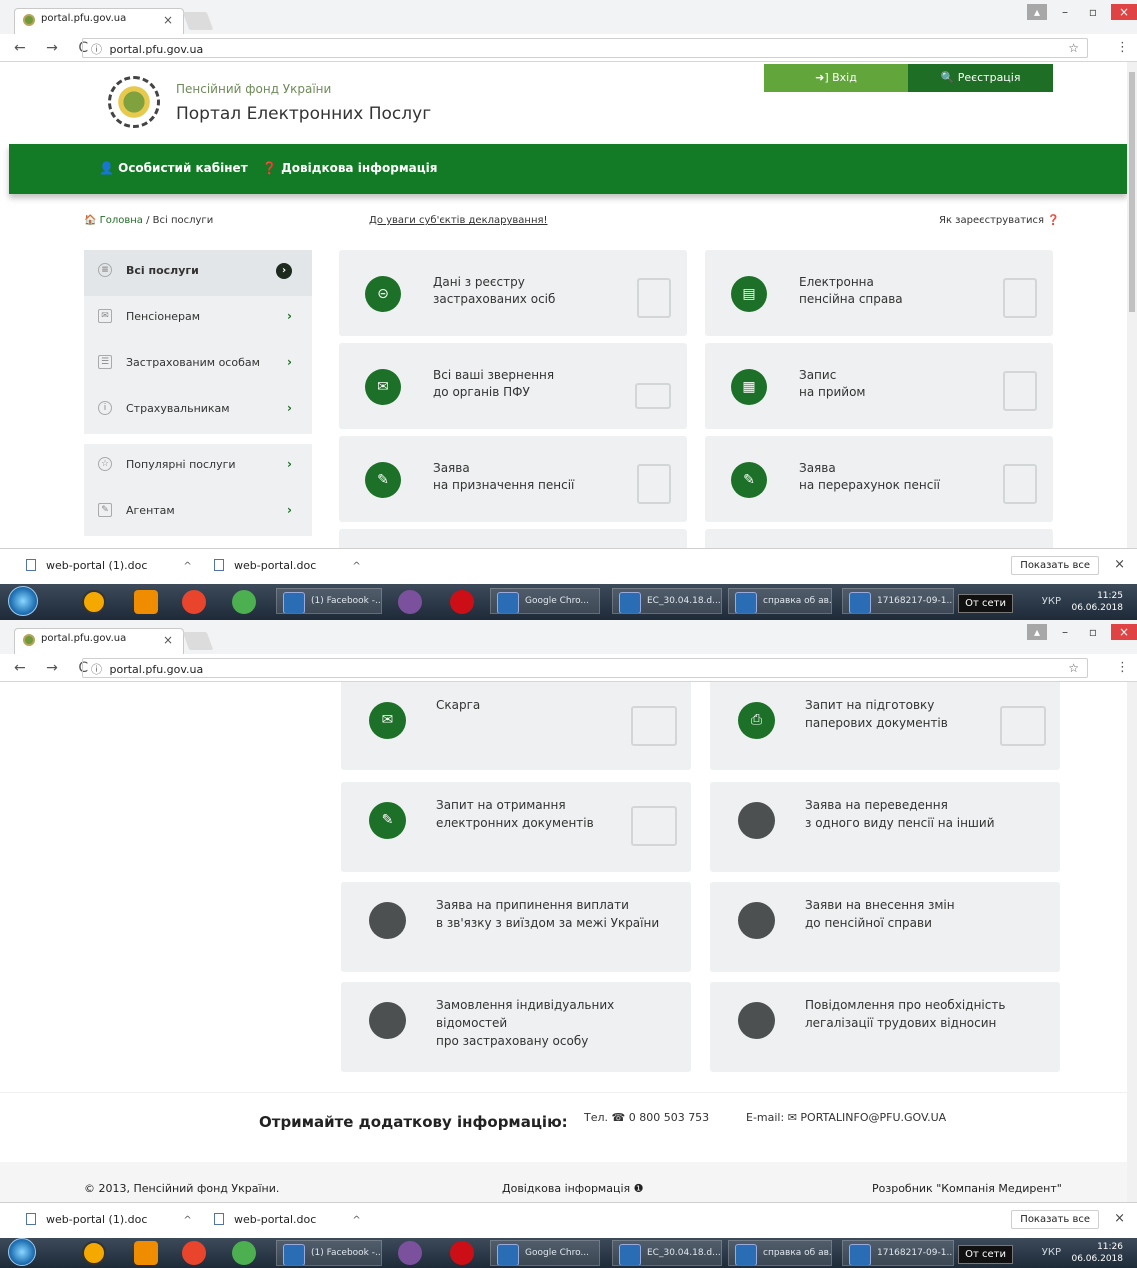 This screenshot has height=1268, width=1137. What do you see at coordinates (198, 319) in the screenshot?
I see `sidebar-item-pensioners: ✉ Пенсіонерам ›` at bounding box center [198, 319].